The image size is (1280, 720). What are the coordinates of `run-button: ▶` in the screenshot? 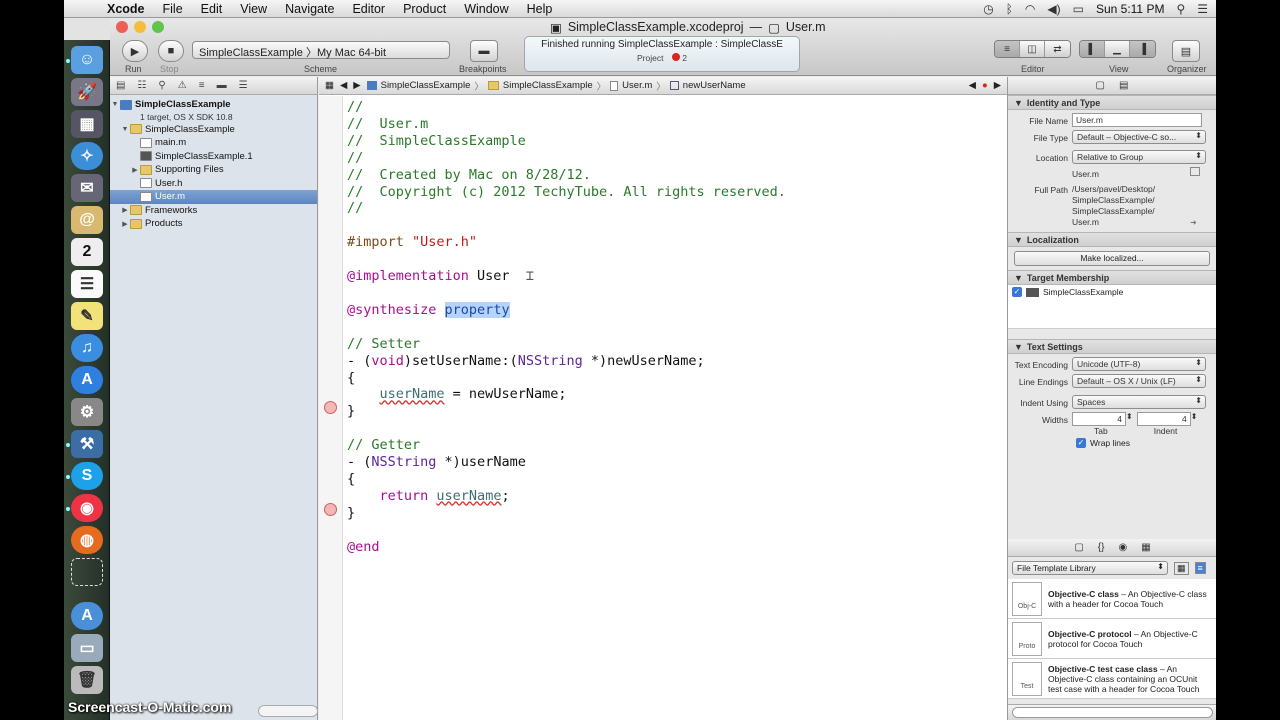 It's located at (135, 51).